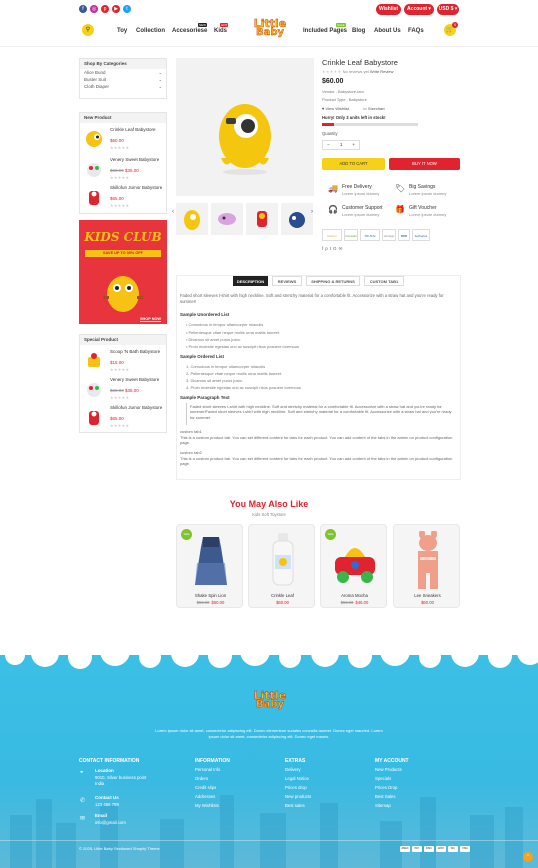 The image size is (538, 868). Describe the element at coordinates (270, 700) in the screenshot. I see `footer-logo: Little Baby` at that location.